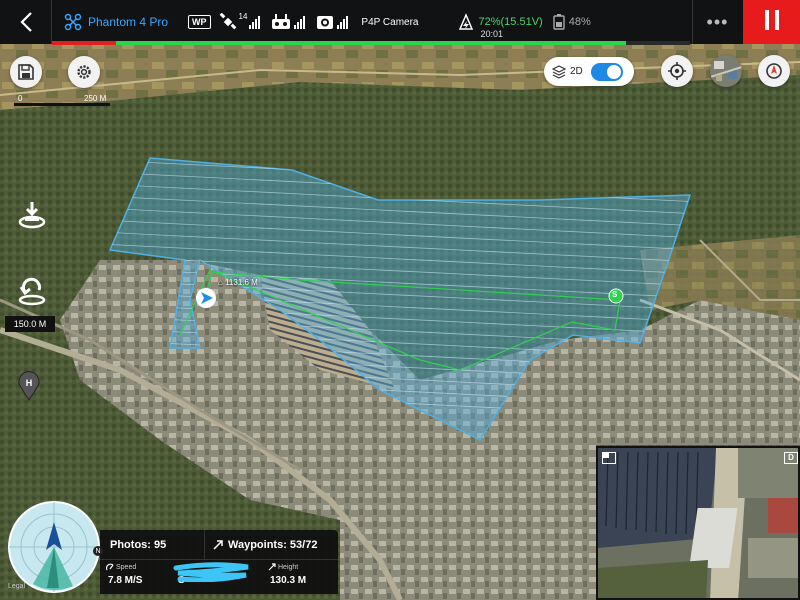  I want to click on signal-status: WP 14 P4P Camera, so click(323, 21).